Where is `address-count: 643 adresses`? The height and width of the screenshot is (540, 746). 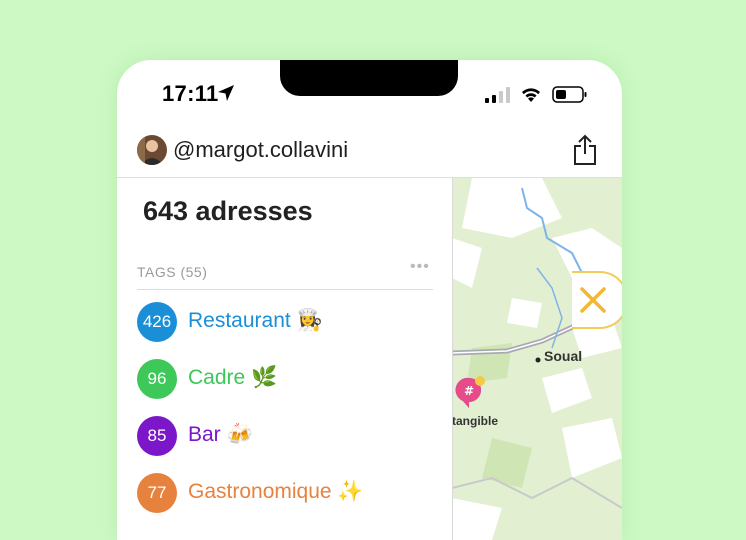
address-count: 643 adresses is located at coordinates (228, 211).